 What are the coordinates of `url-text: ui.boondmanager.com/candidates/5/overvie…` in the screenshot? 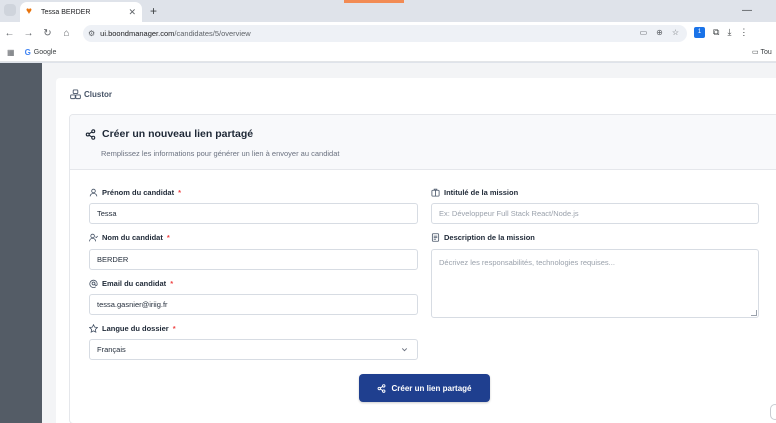 It's located at (175, 33).